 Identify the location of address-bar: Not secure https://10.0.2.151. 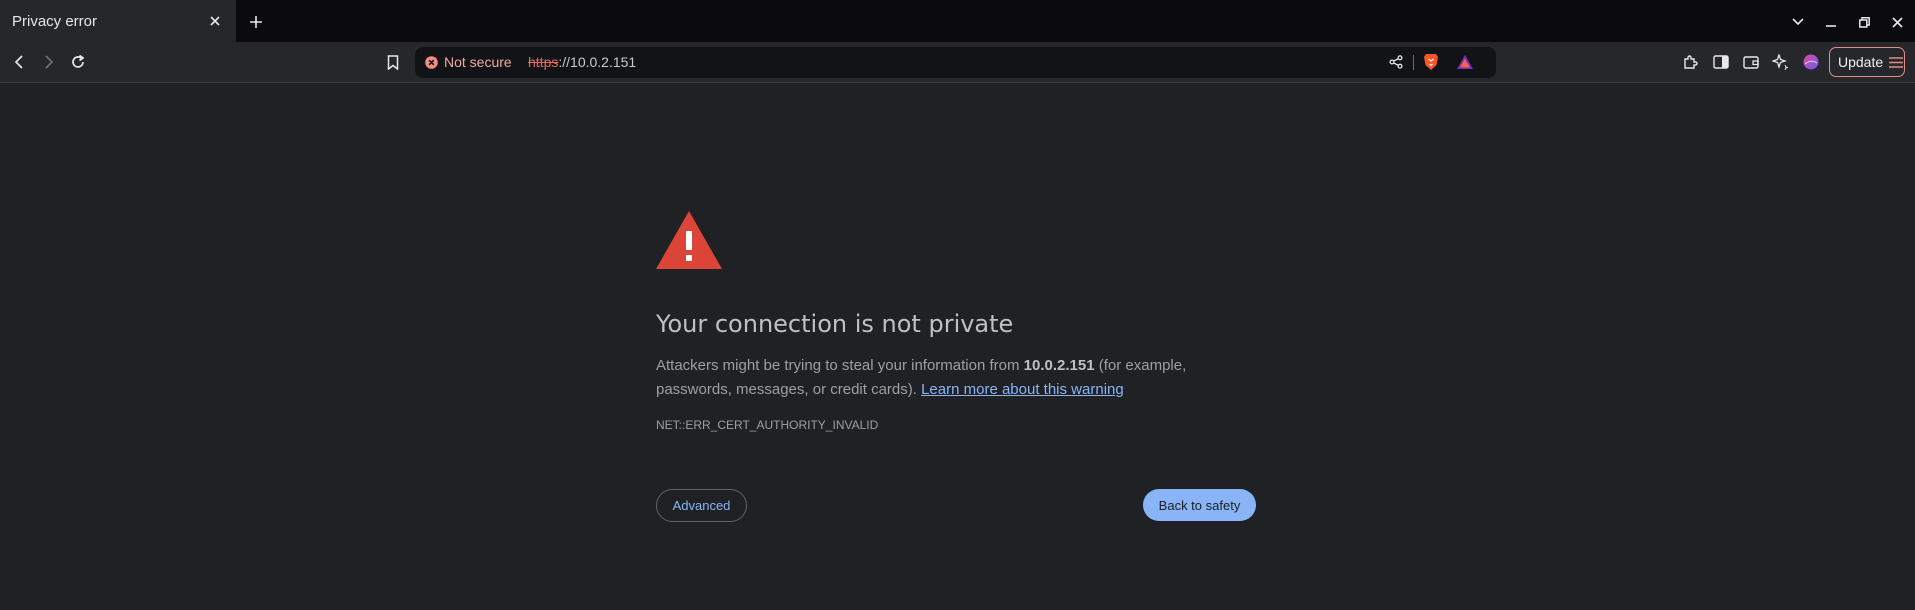
(955, 62).